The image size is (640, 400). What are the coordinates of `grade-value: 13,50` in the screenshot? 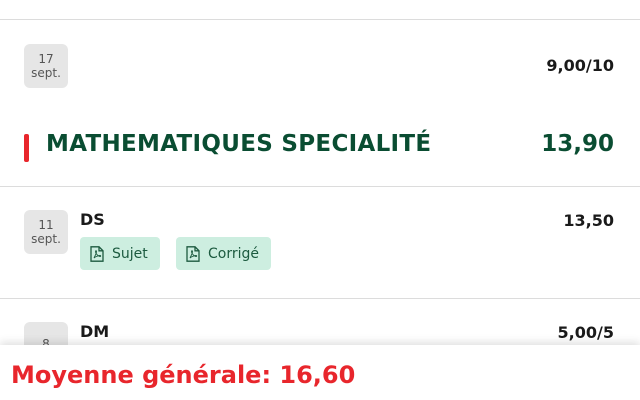 It's located at (588, 220).